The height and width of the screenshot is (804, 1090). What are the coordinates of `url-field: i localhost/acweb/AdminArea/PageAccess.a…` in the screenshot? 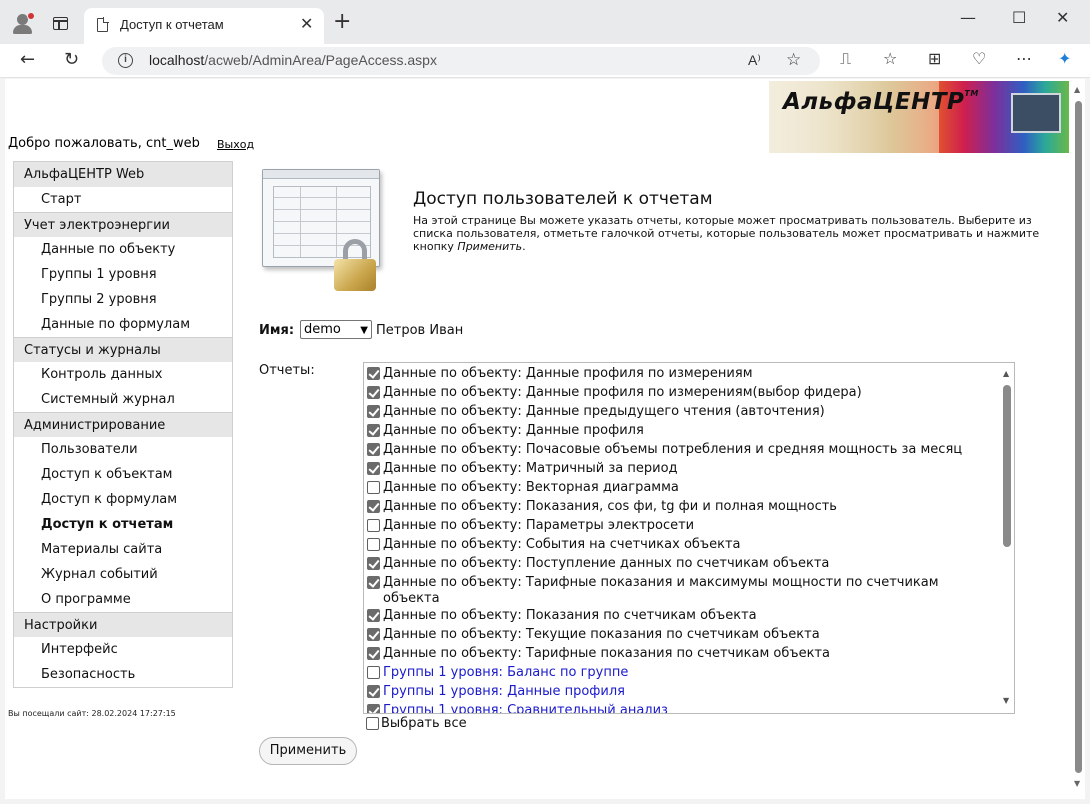 It's located at (461, 61).